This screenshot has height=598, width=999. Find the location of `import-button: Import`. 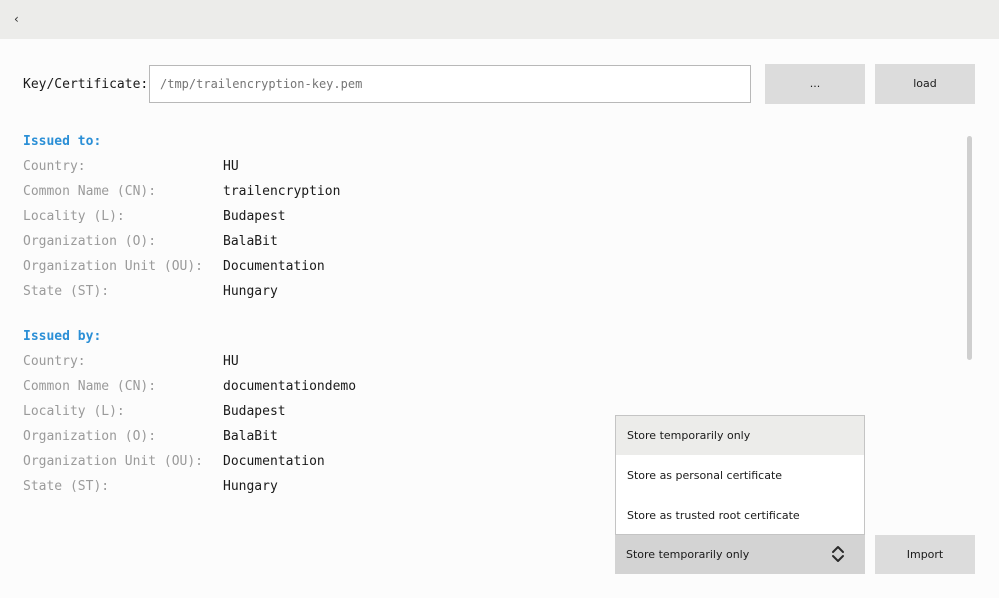

import-button: Import is located at coordinates (925, 554).